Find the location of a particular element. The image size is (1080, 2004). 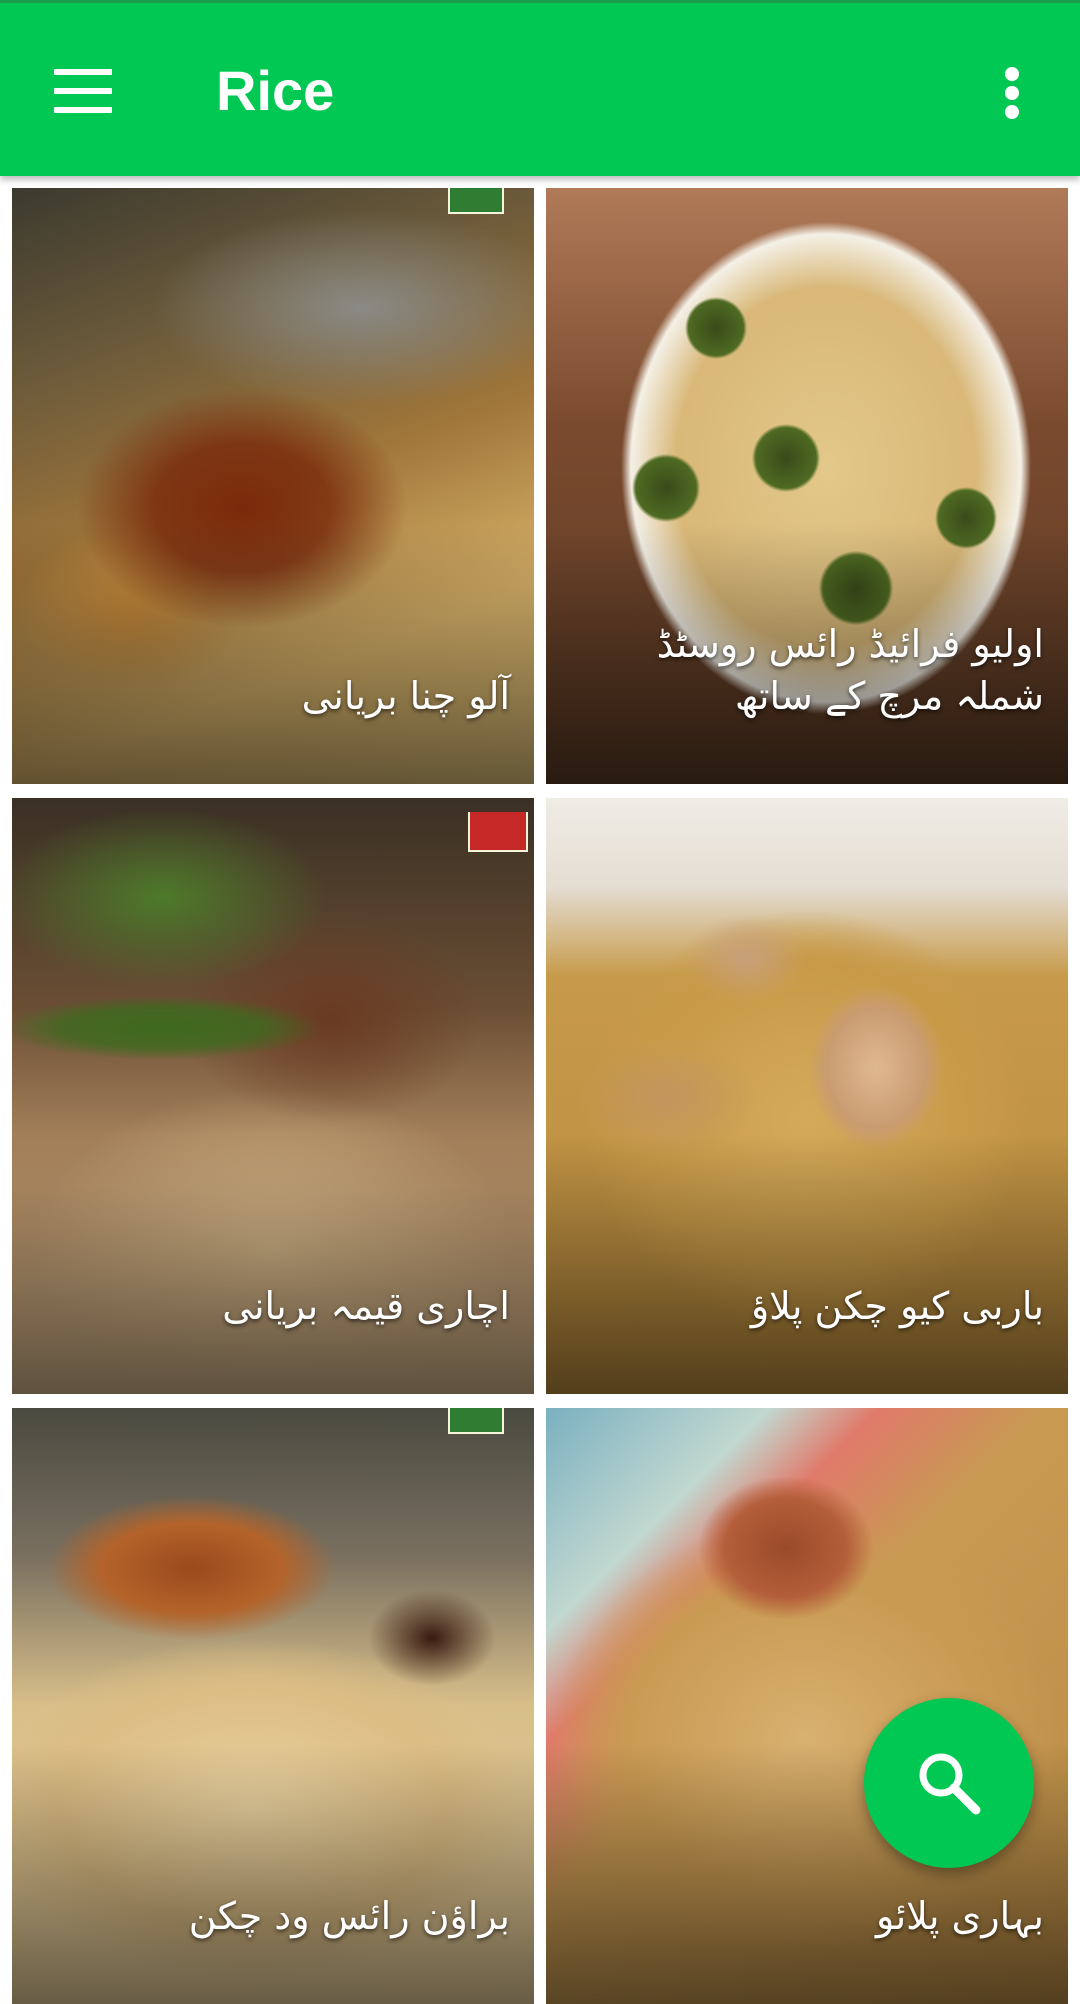

recipe-card: بہاری پلائو is located at coordinates (807, 1706).